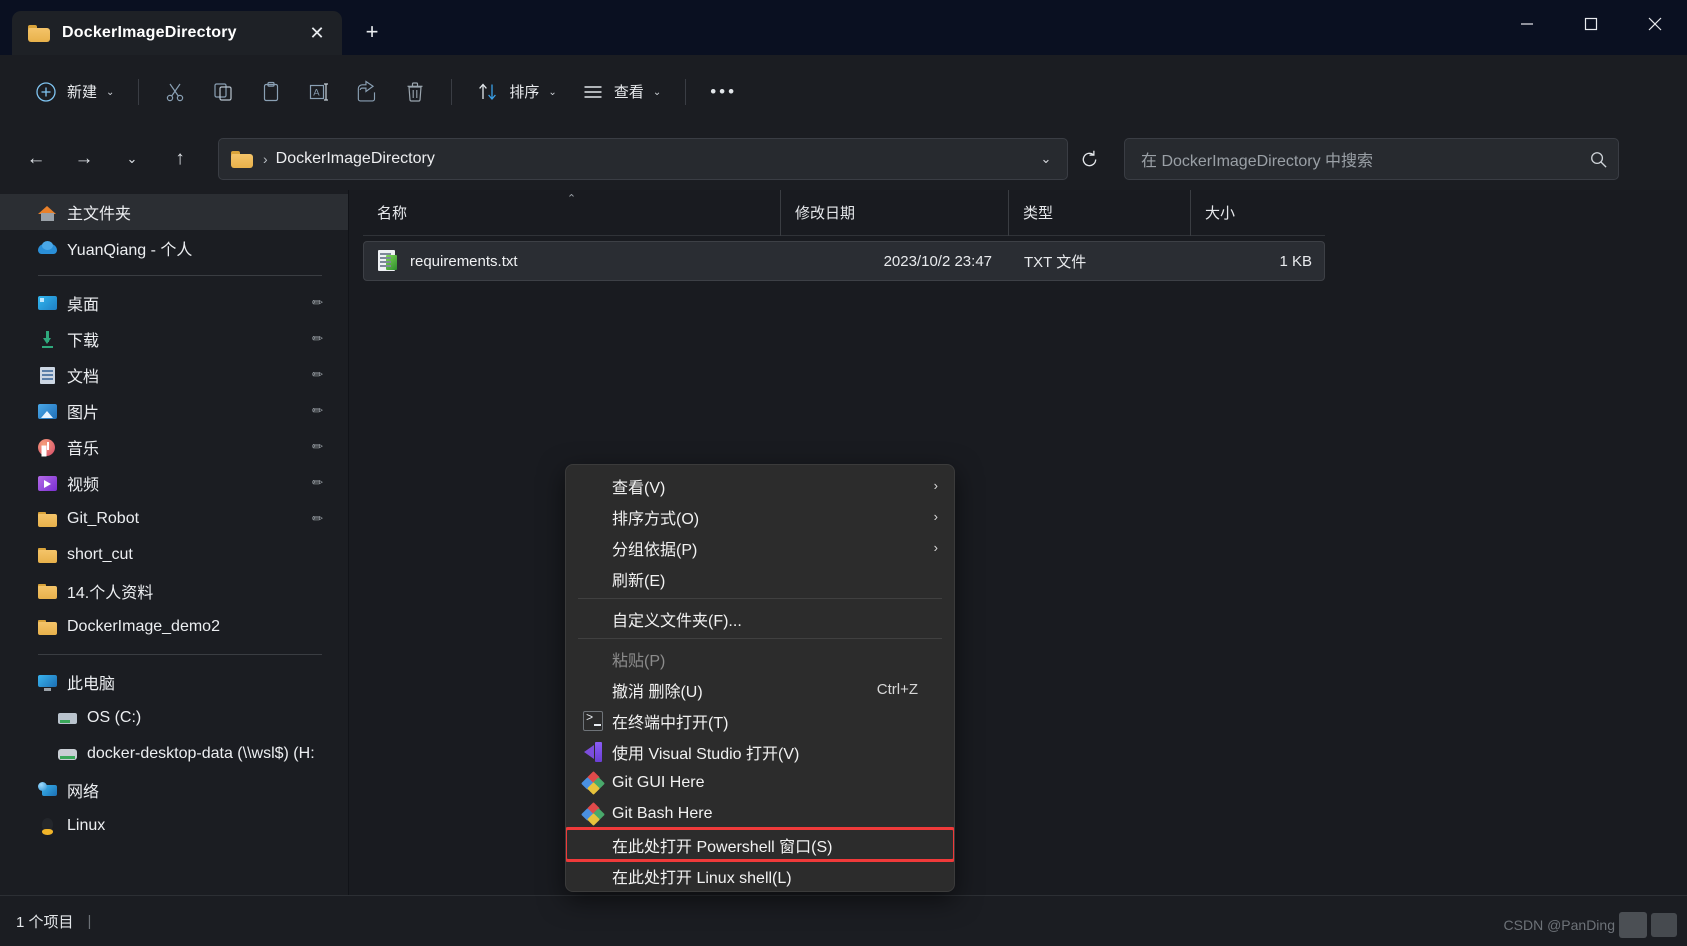 The height and width of the screenshot is (946, 1687). Describe the element at coordinates (110, 593) in the screenshot. I see `sidebar-item-label: 14.个人资料` at that location.